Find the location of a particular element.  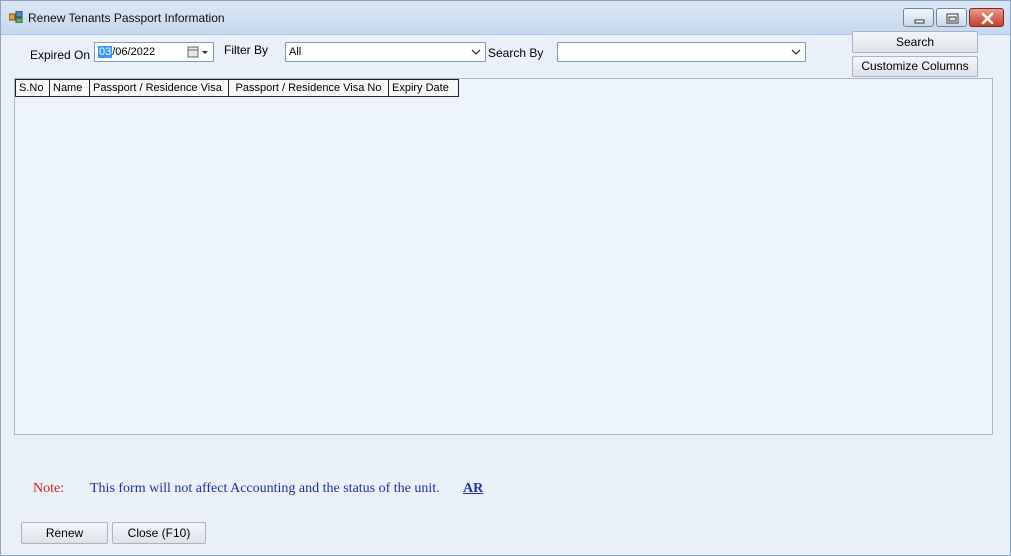

column-header-sno: S.No is located at coordinates (32, 88).